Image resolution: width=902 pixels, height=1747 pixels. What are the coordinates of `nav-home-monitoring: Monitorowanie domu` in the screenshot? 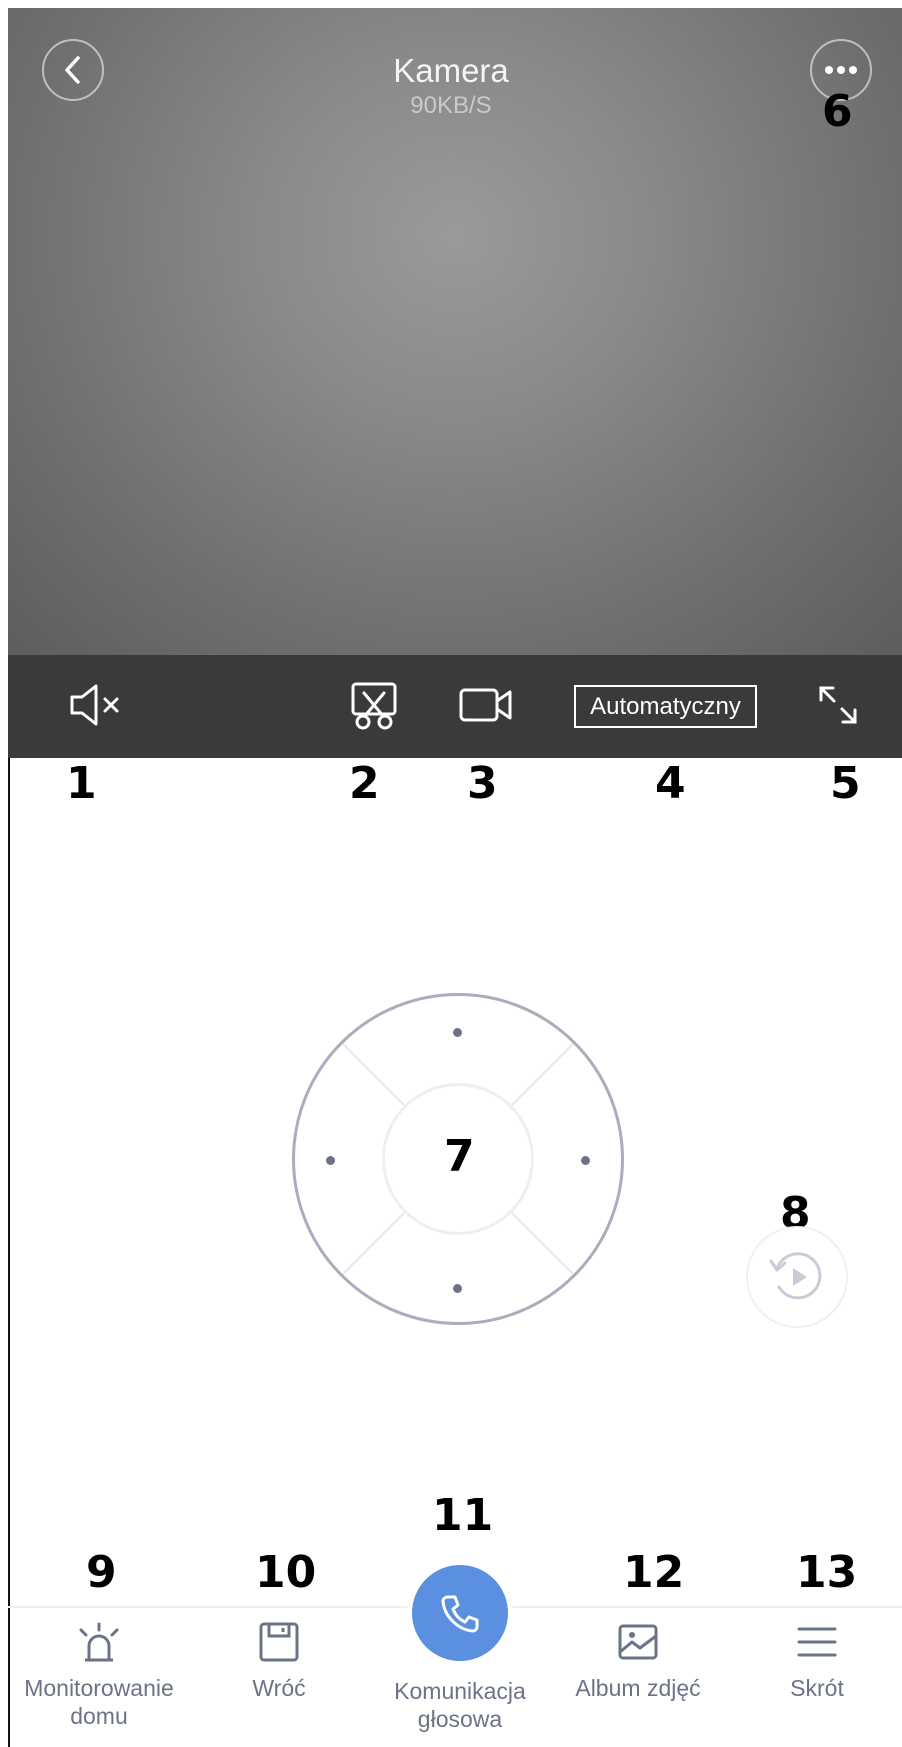 It's located at (99, 1675).